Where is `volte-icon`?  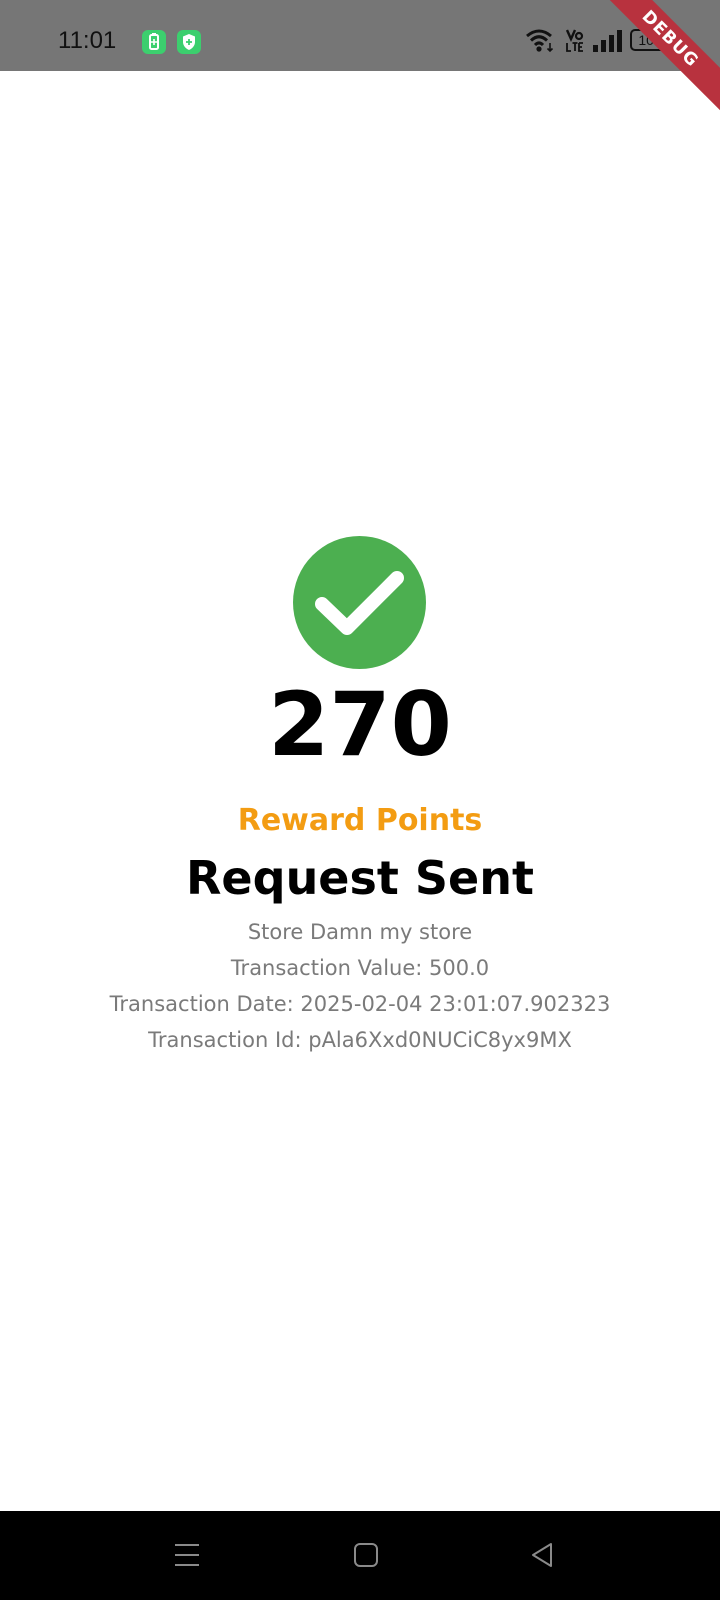 volte-icon is located at coordinates (574, 43).